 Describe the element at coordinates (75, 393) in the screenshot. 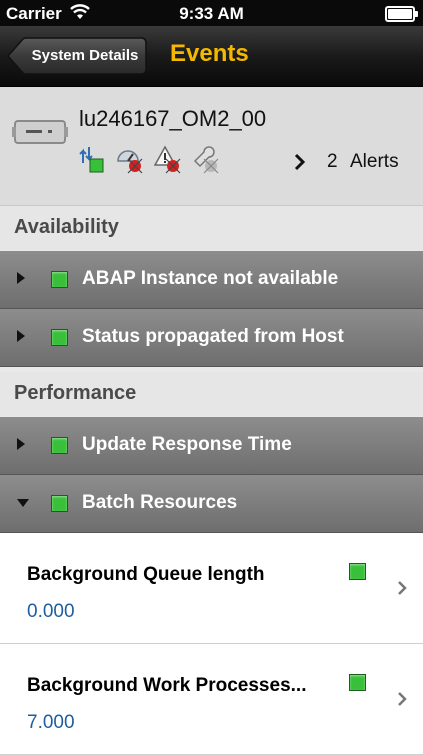

I see `section-title: Performance` at that location.